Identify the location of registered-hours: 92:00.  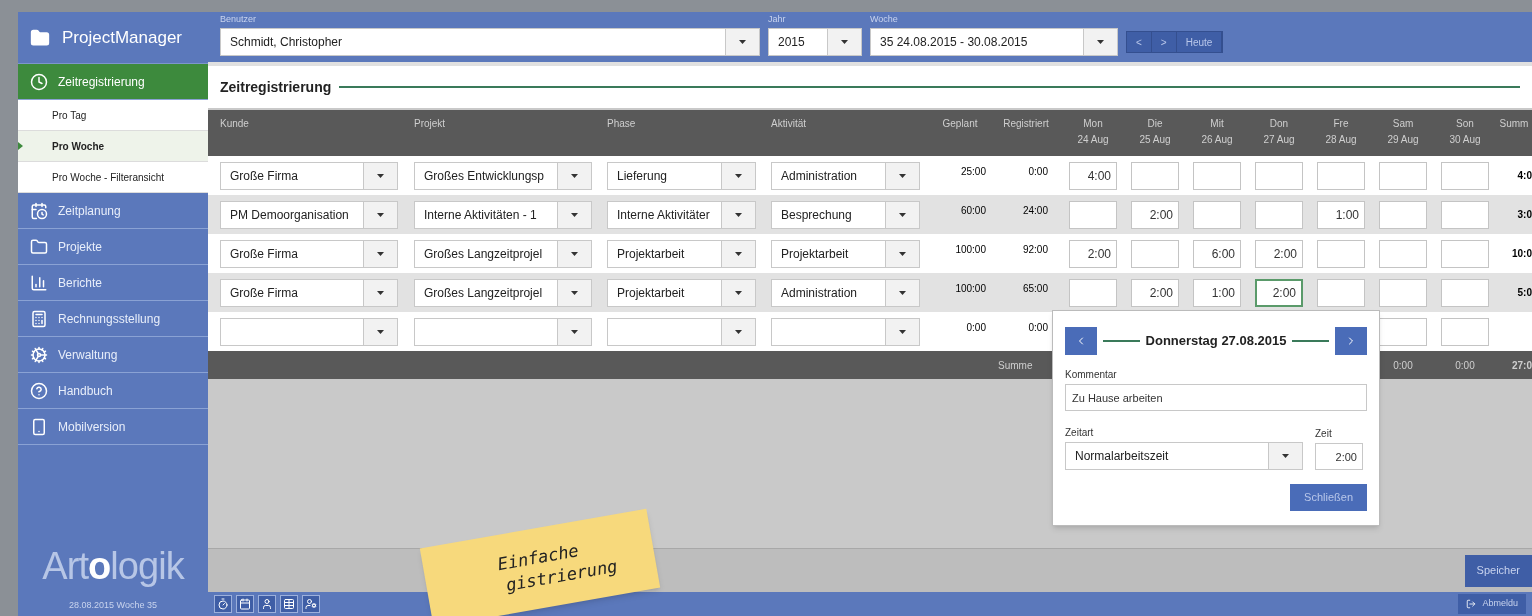
(1035, 250).